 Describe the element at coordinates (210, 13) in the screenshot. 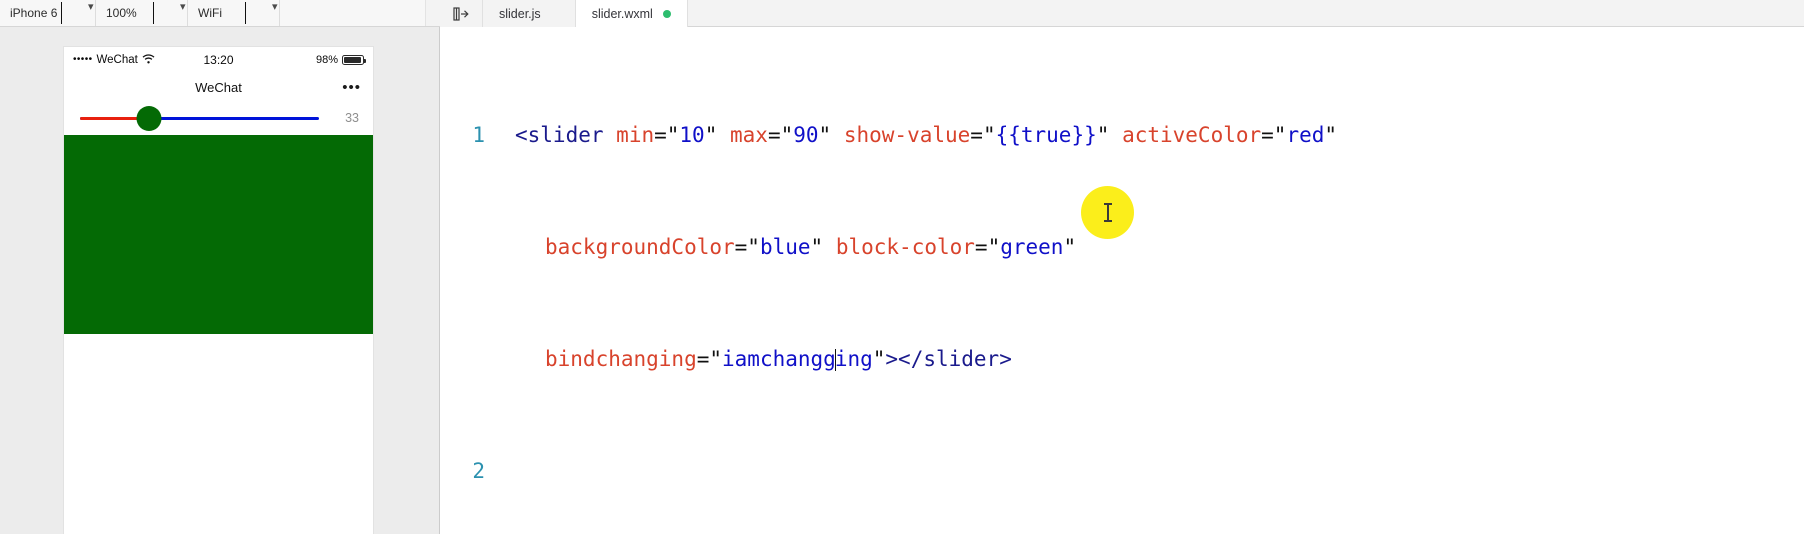

I see `network-select-value: WiFi` at that location.